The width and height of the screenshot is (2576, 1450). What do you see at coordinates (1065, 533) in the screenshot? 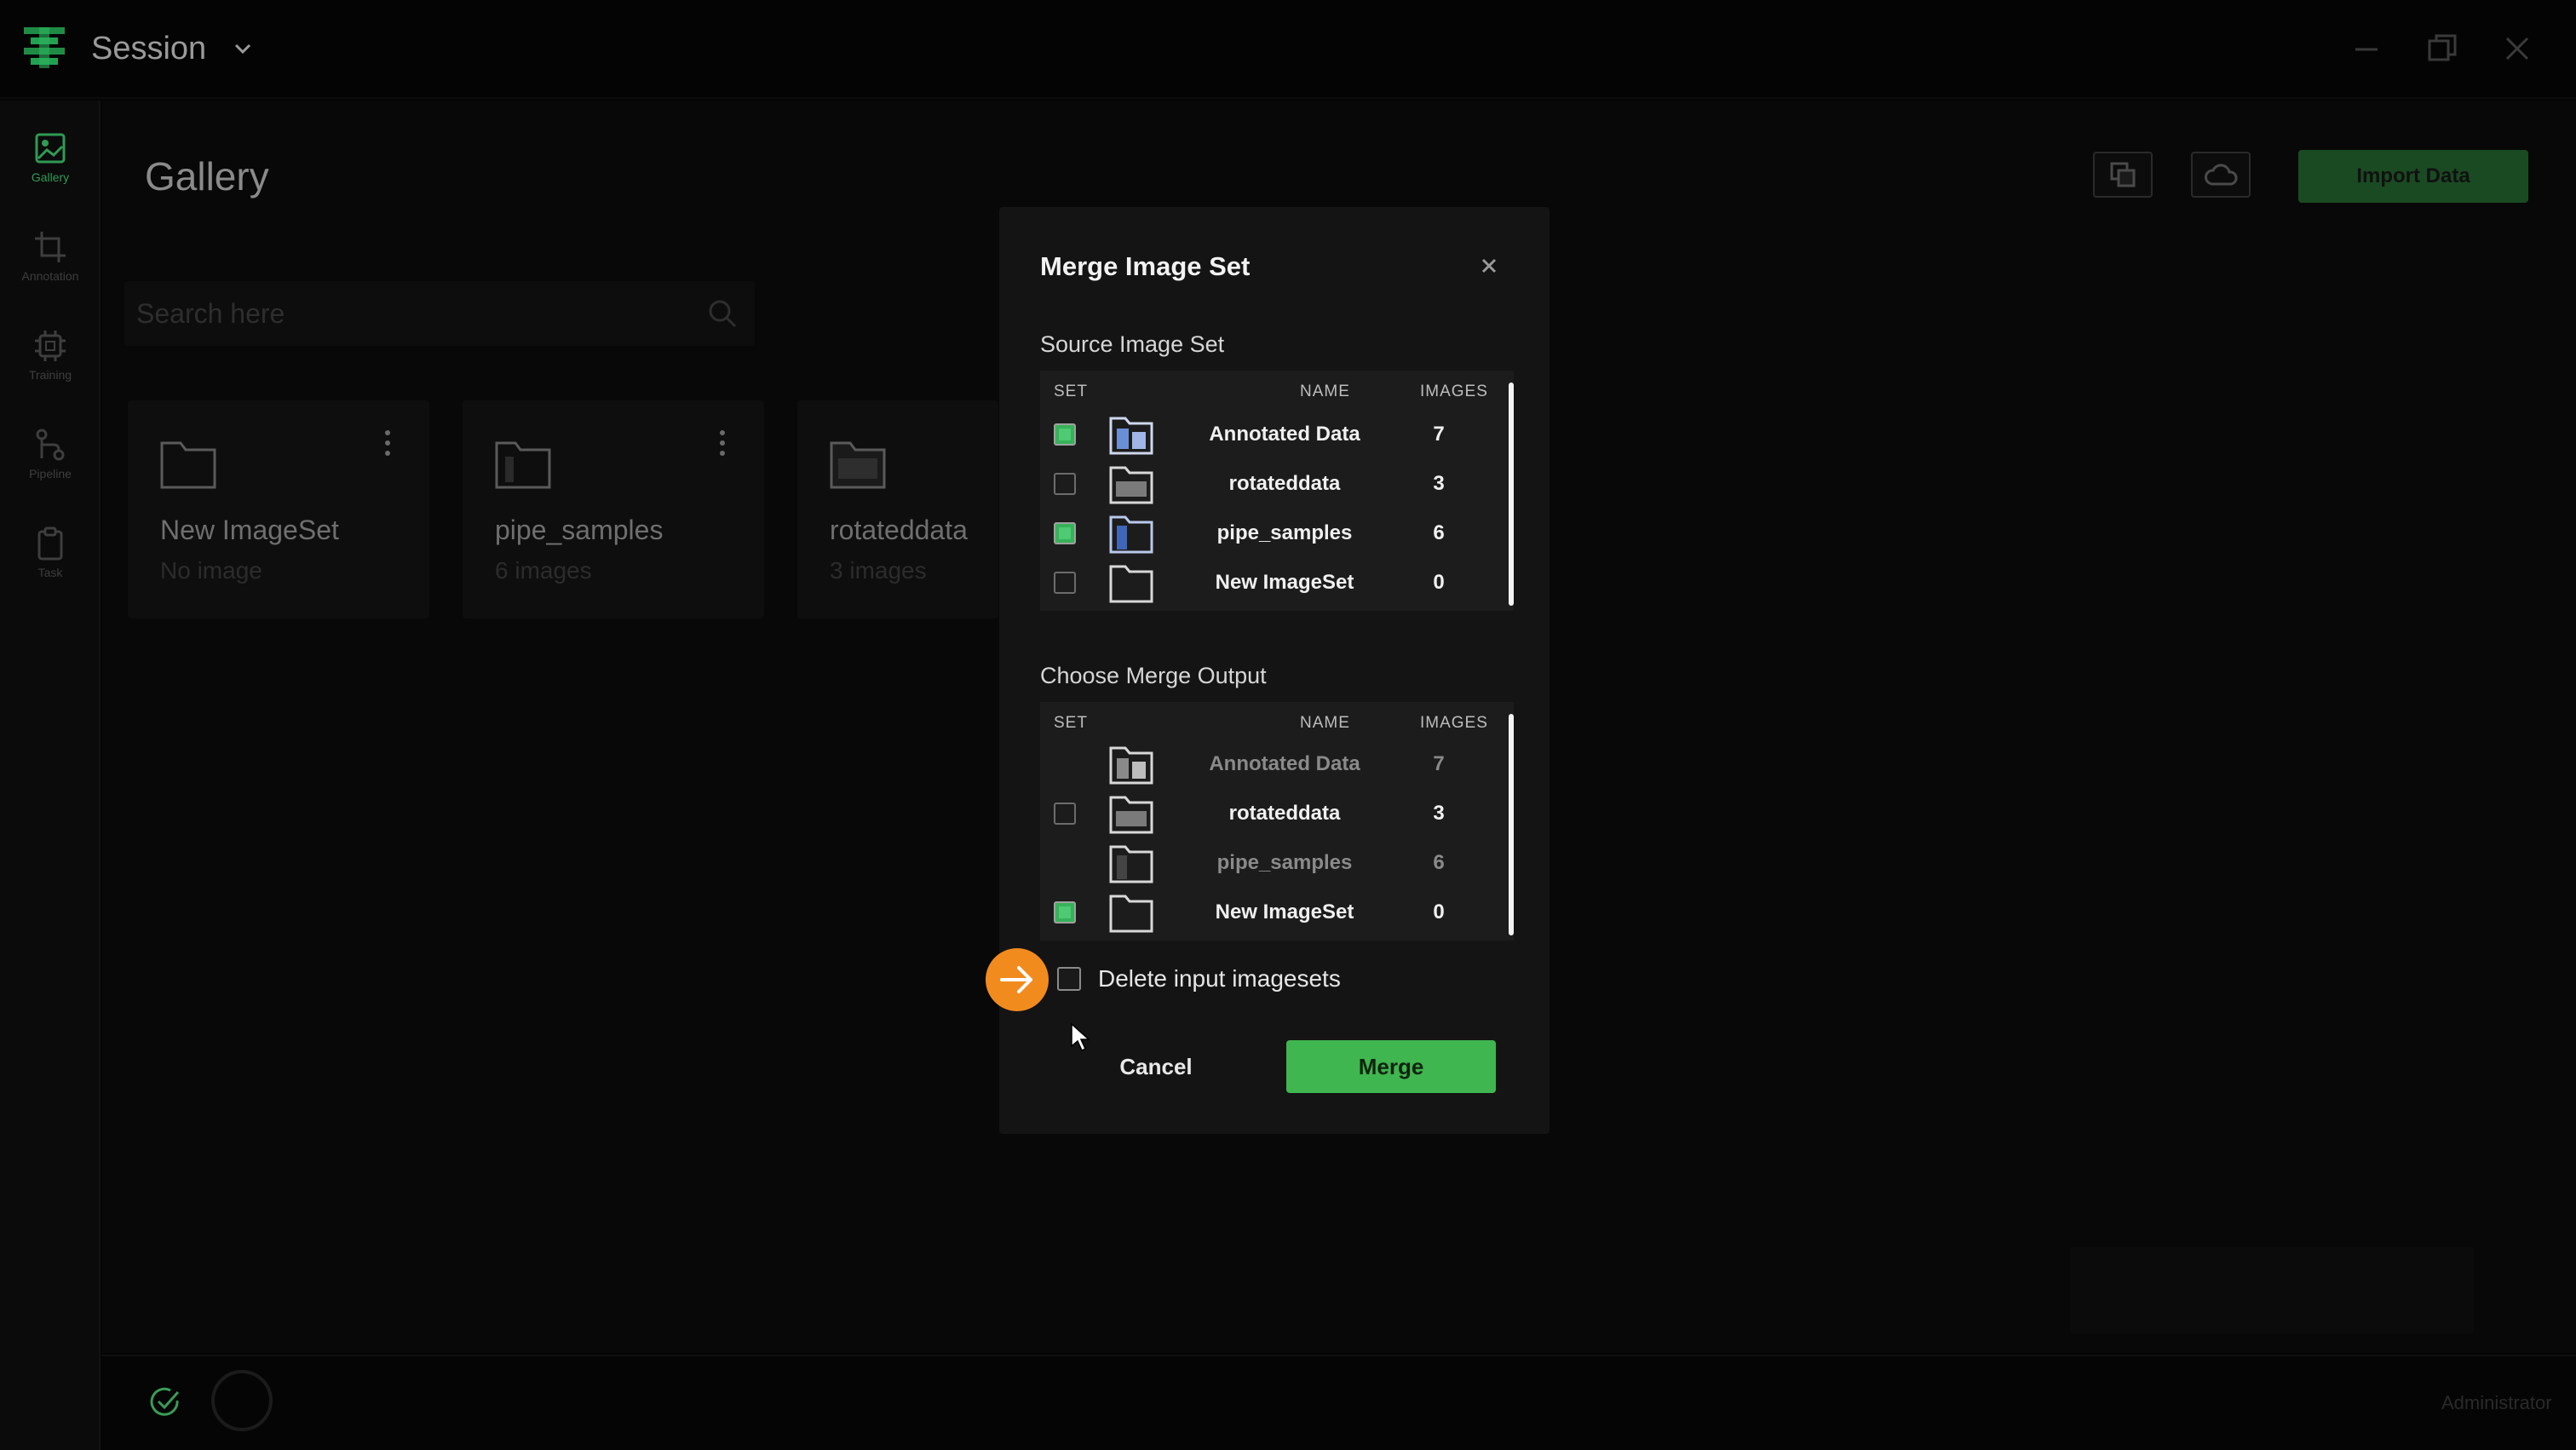
I see `source-checkbox-pipe-samples` at bounding box center [1065, 533].